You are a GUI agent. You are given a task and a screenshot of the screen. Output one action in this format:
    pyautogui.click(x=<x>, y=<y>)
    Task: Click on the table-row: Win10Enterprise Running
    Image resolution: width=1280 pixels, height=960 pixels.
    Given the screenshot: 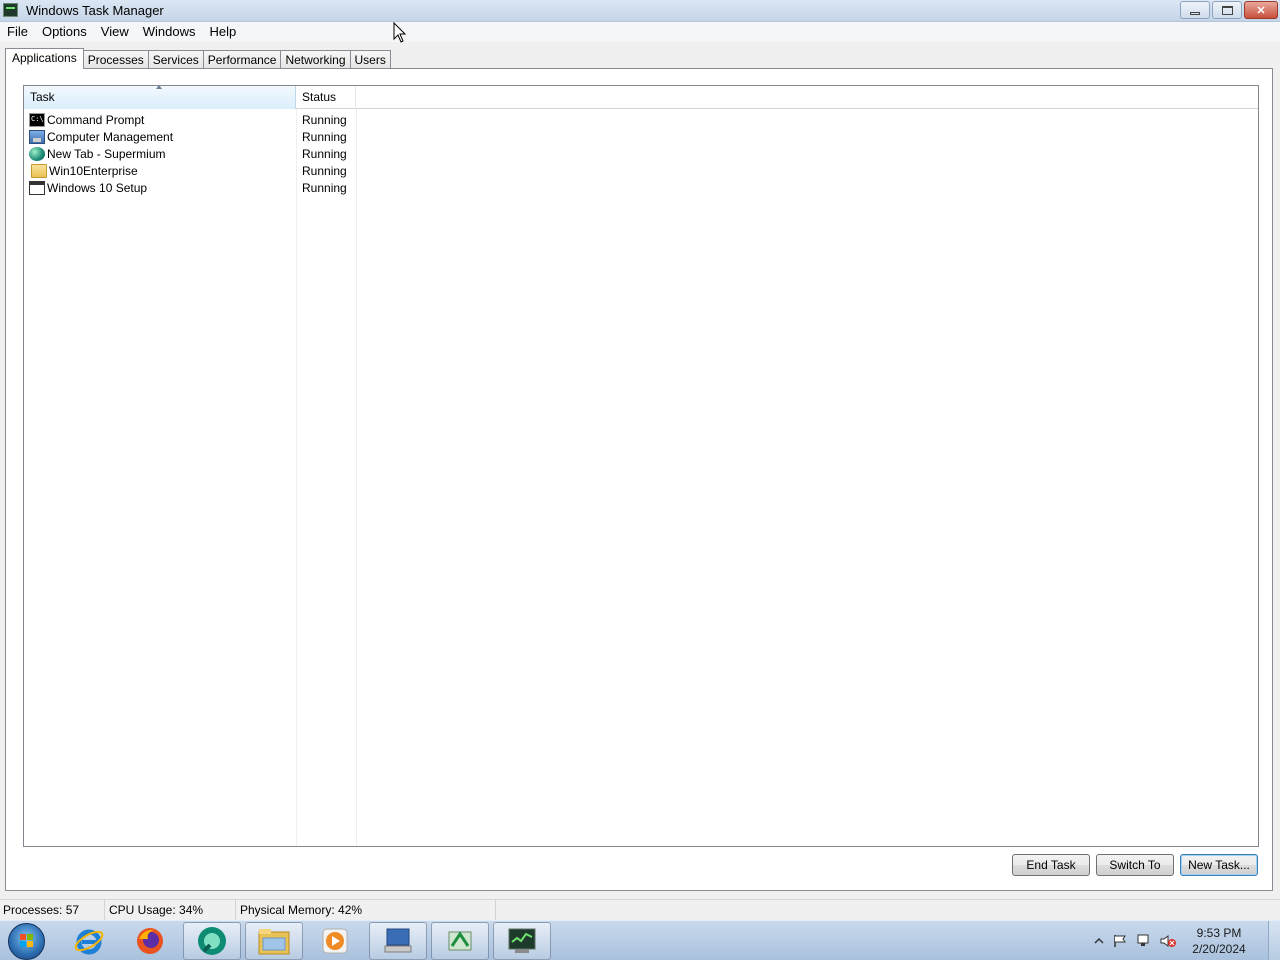 What is the action you would take?
    pyautogui.click(x=641, y=170)
    